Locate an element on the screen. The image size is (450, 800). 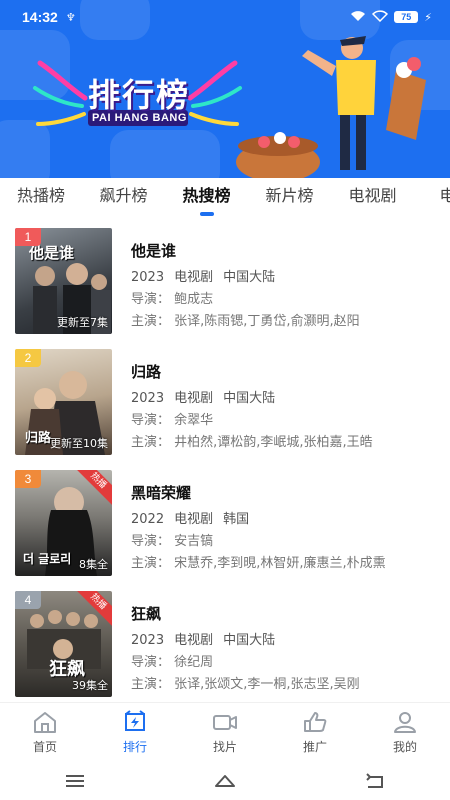
bottom-navigation: 首页 排行 找片 推广 我的 is located at coordinates (225, 732).